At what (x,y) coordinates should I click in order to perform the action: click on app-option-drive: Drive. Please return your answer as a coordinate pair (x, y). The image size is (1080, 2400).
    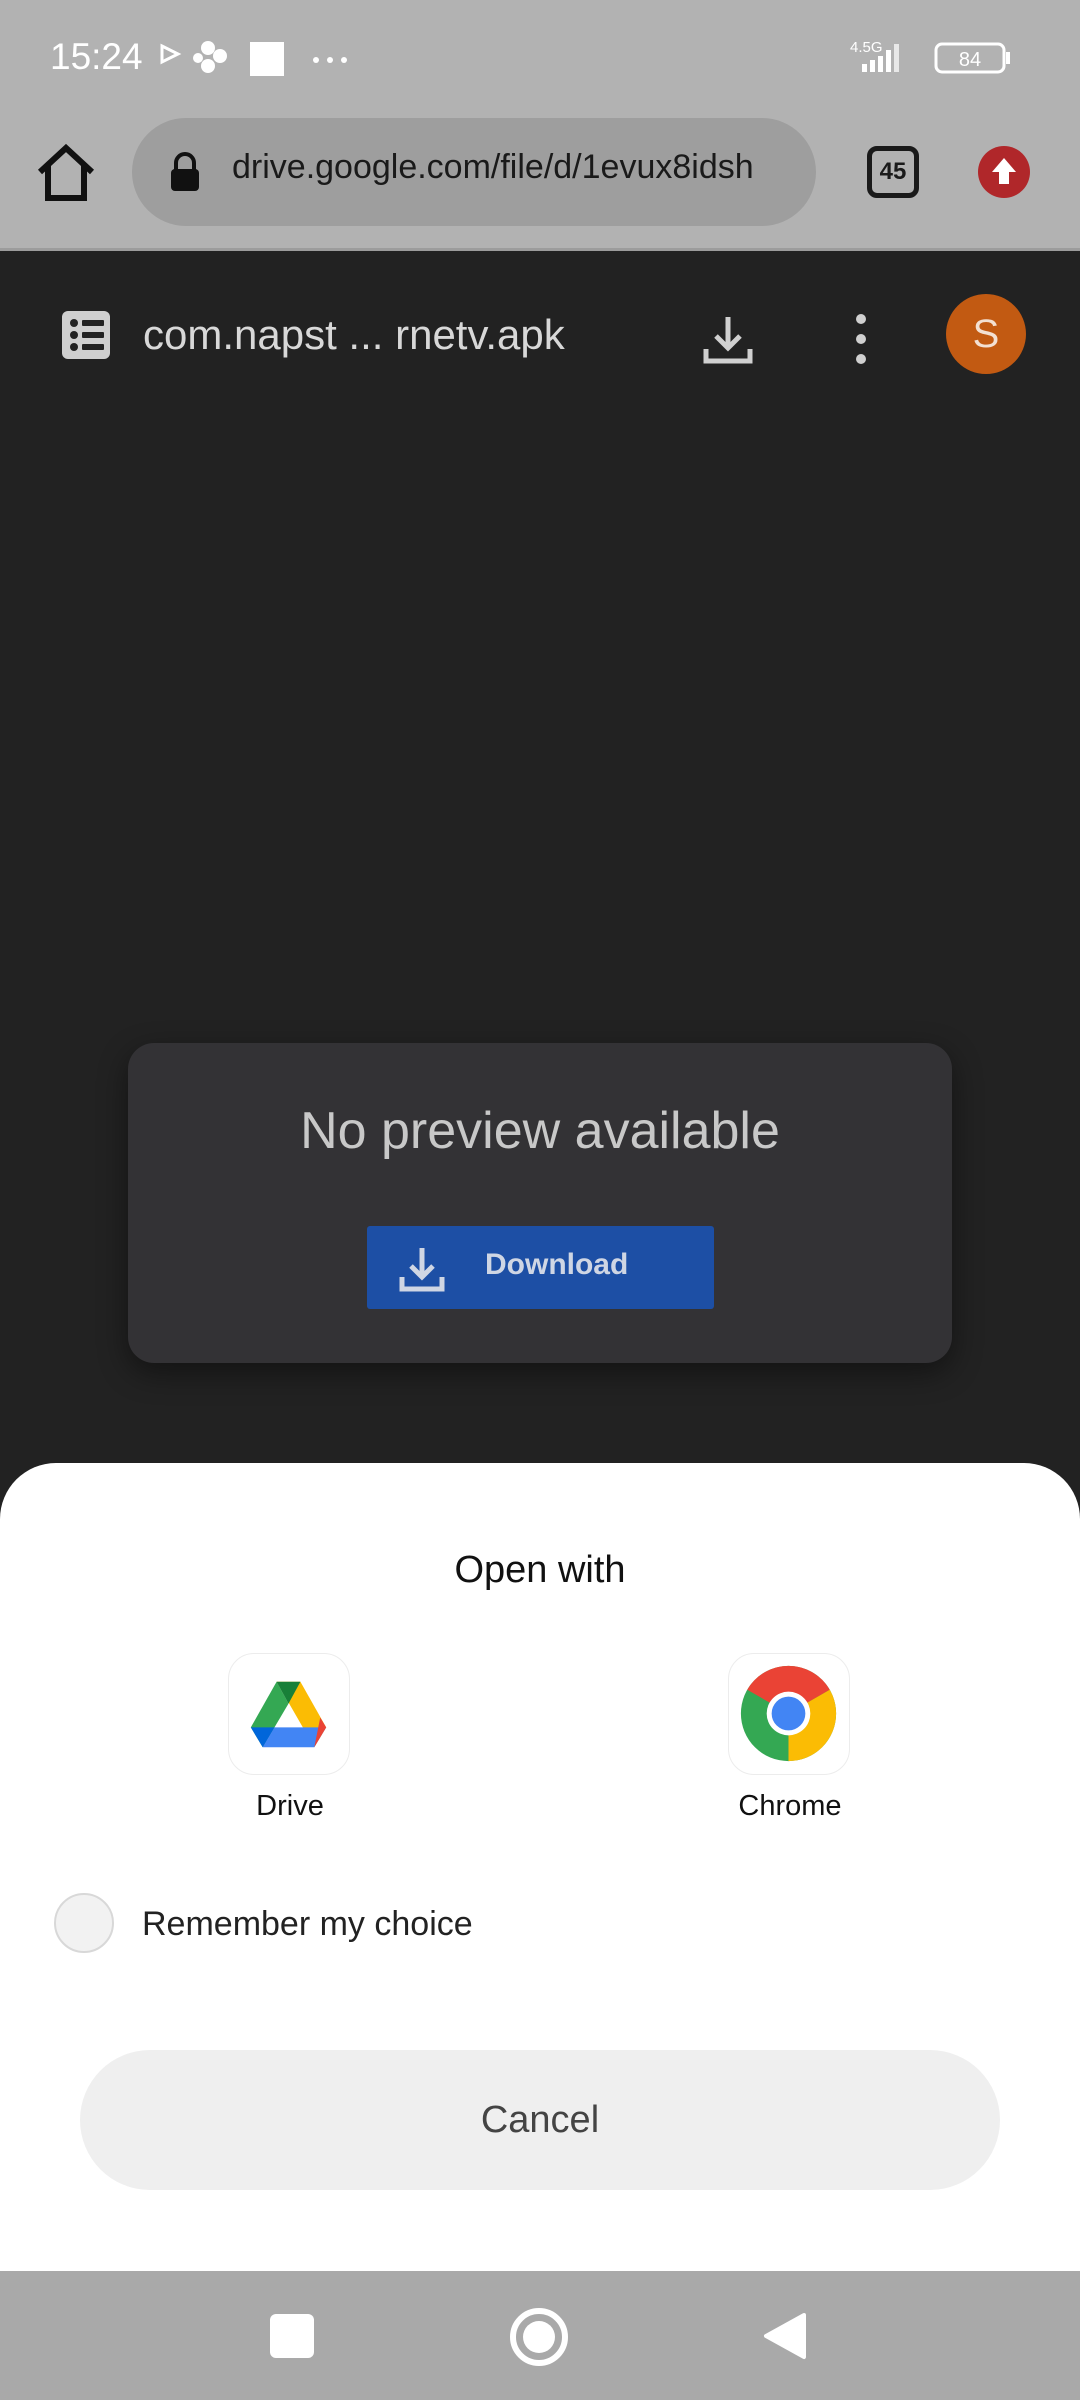
    Looking at the image, I should click on (290, 1748).